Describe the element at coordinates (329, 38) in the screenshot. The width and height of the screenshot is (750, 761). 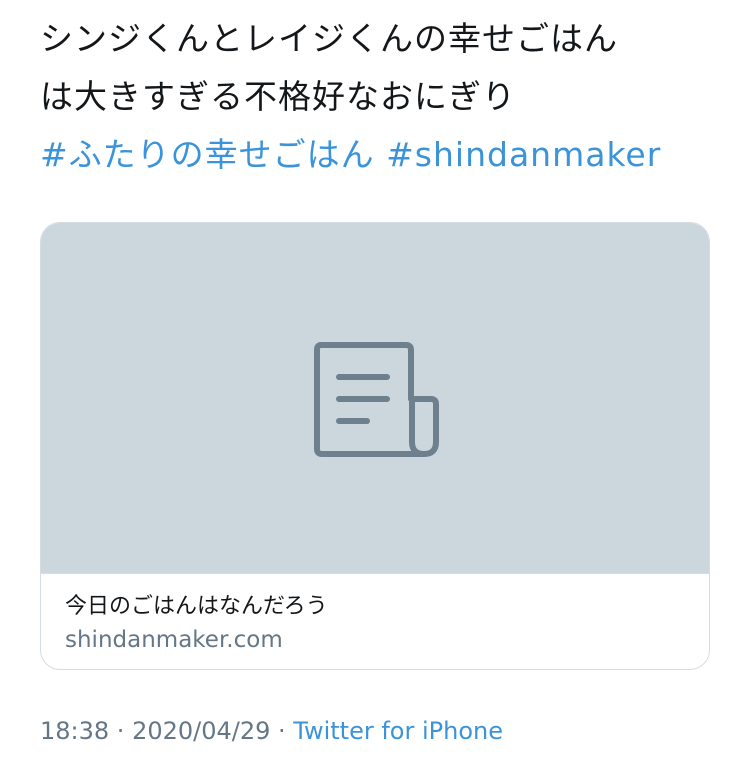
I see `tweet-text-line-1: シンジくんとレイジくんの幸せごはん` at that location.